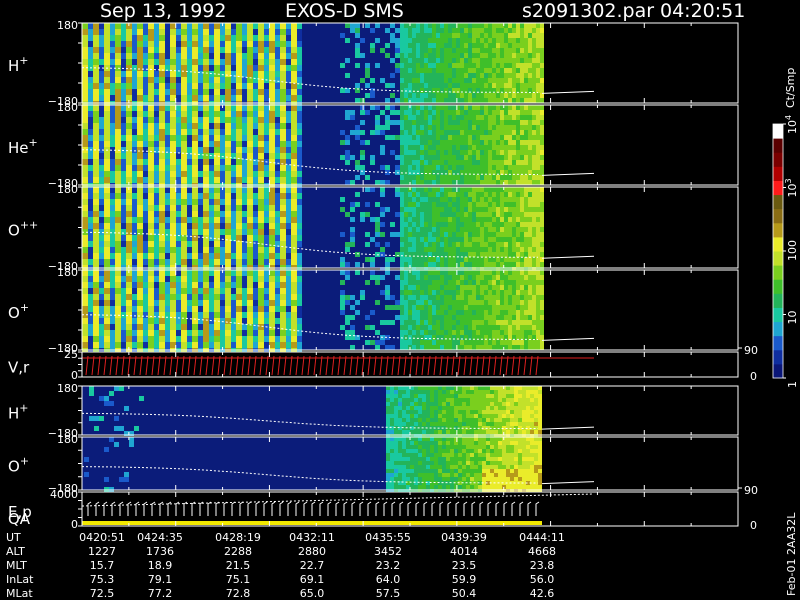 Image resolution: width=800 pixels, height=600 pixels. I want to click on table-cell: 57.5, so click(388, 593).